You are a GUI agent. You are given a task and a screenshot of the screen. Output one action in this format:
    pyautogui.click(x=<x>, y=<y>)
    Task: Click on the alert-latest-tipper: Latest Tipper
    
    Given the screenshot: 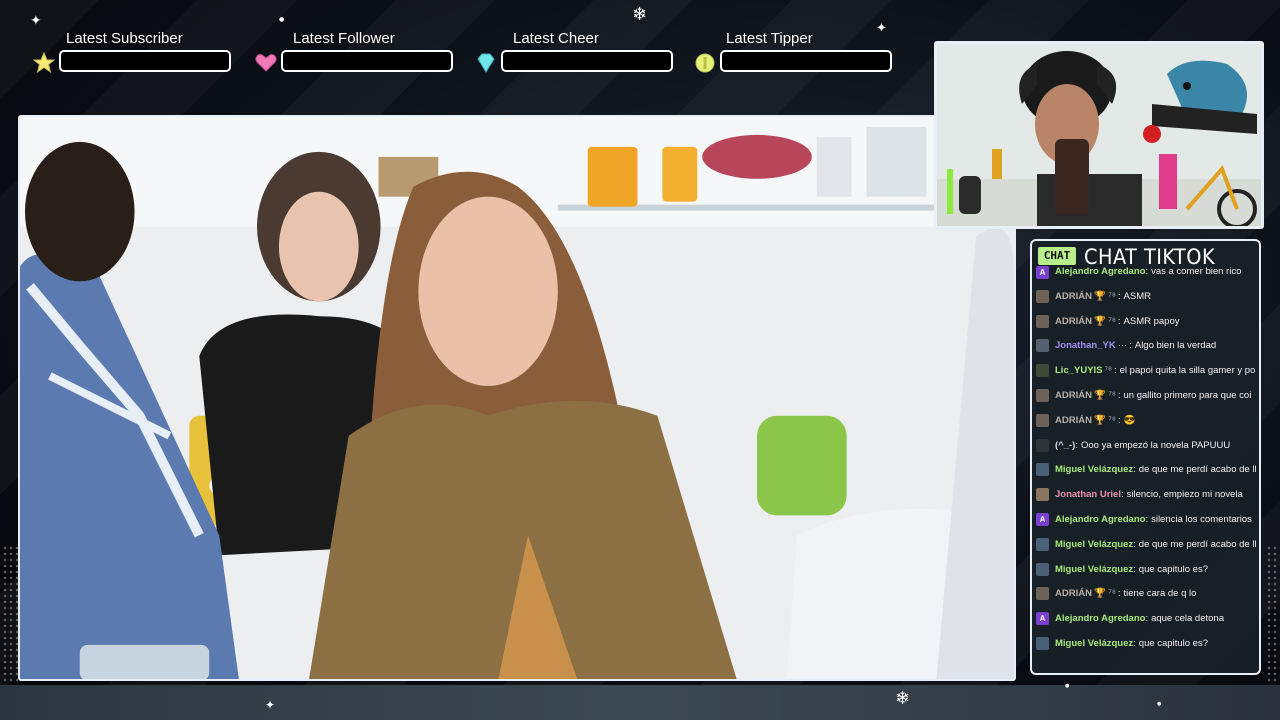 What is the action you would take?
    pyautogui.click(x=794, y=51)
    